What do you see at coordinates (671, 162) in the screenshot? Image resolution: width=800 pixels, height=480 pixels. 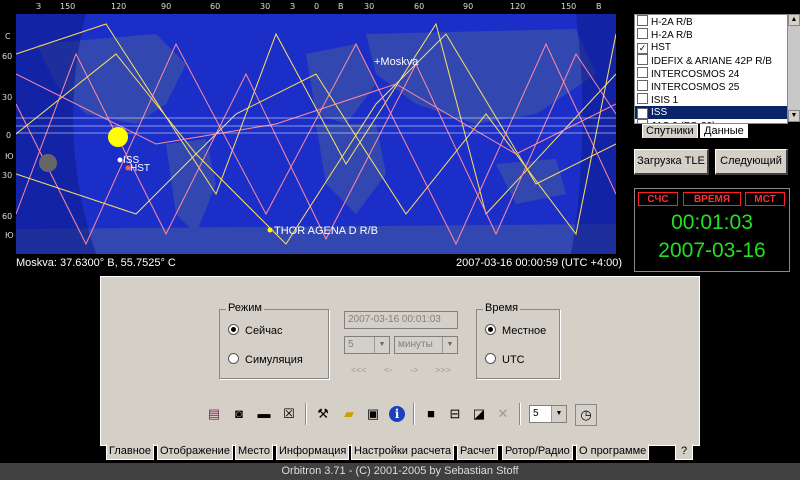 I see `load-tle-button: Загрузка TLE` at bounding box center [671, 162].